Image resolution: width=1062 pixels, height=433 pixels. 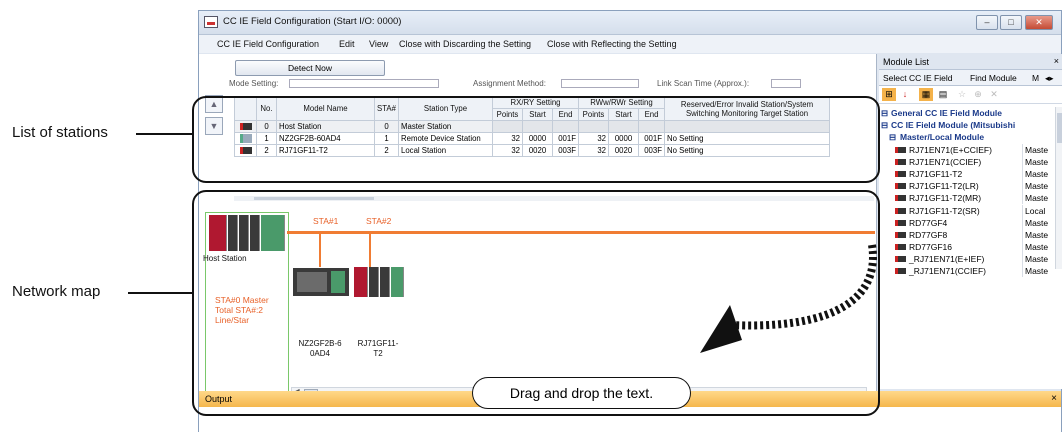 I want to click on link-scan-time-label: Link Scan Time (Approx.):, so click(x=703, y=83).